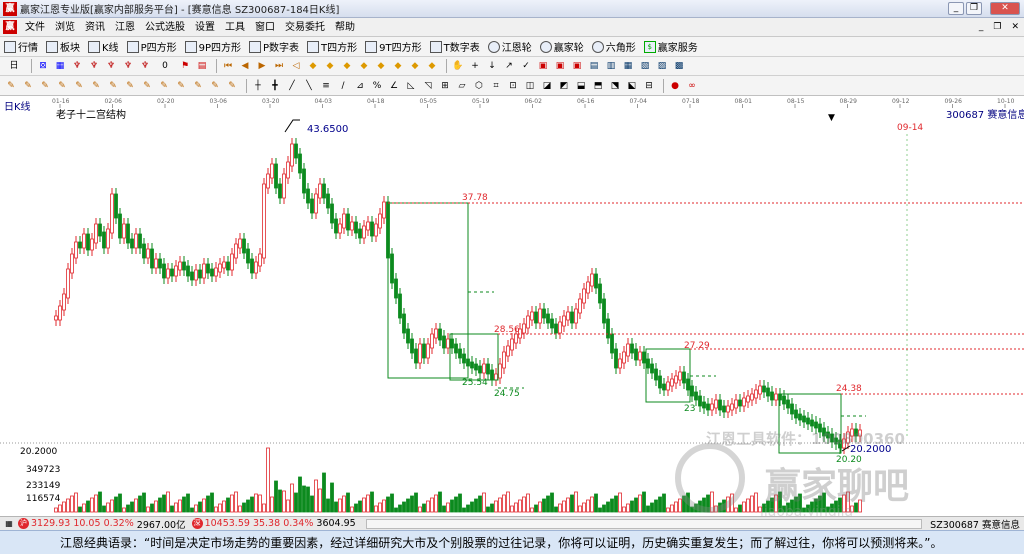 The image size is (1024, 555). Describe the element at coordinates (292, 86) in the screenshot. I see `draw-line3-icon: ╱` at that location.